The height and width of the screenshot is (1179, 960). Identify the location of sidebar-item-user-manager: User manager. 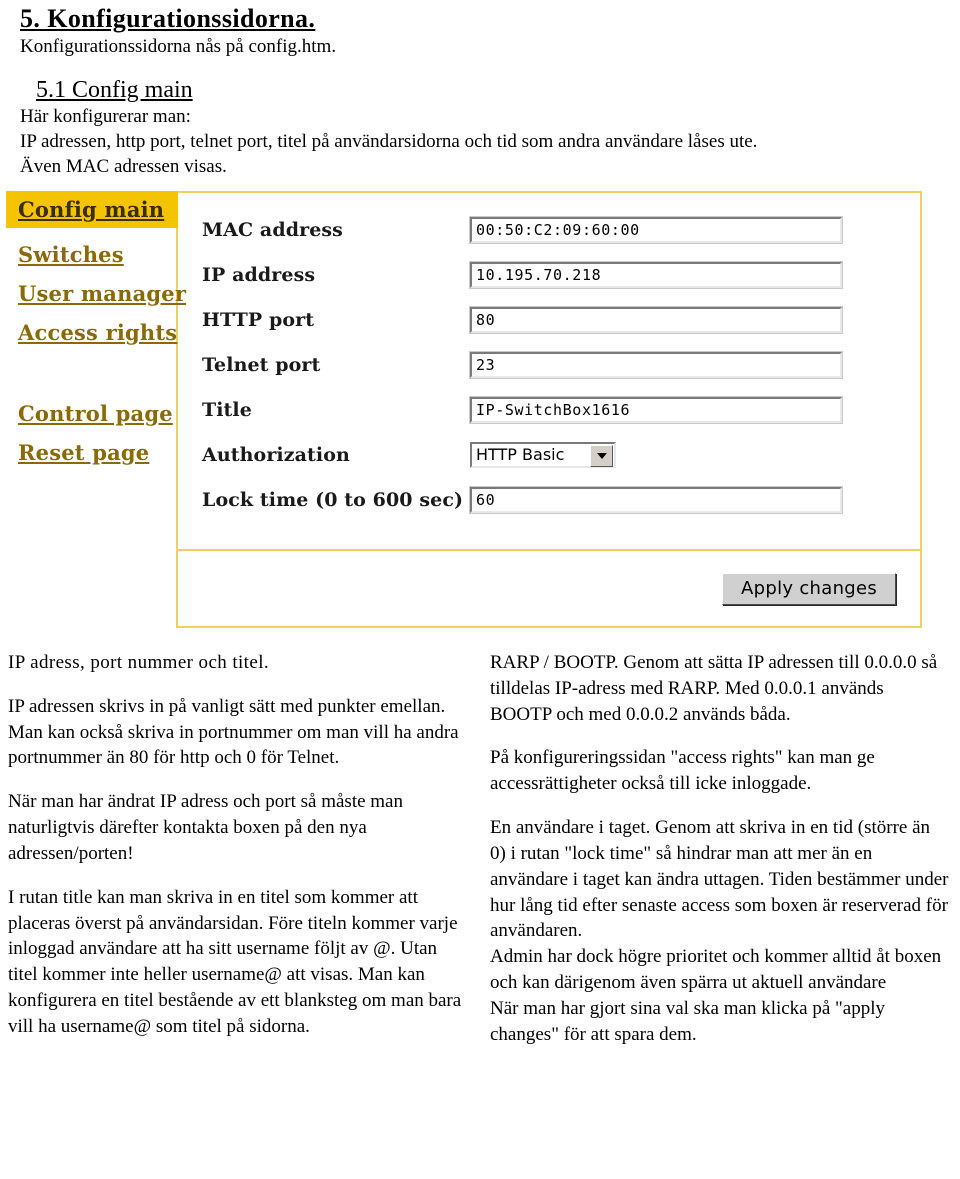
(96, 293).